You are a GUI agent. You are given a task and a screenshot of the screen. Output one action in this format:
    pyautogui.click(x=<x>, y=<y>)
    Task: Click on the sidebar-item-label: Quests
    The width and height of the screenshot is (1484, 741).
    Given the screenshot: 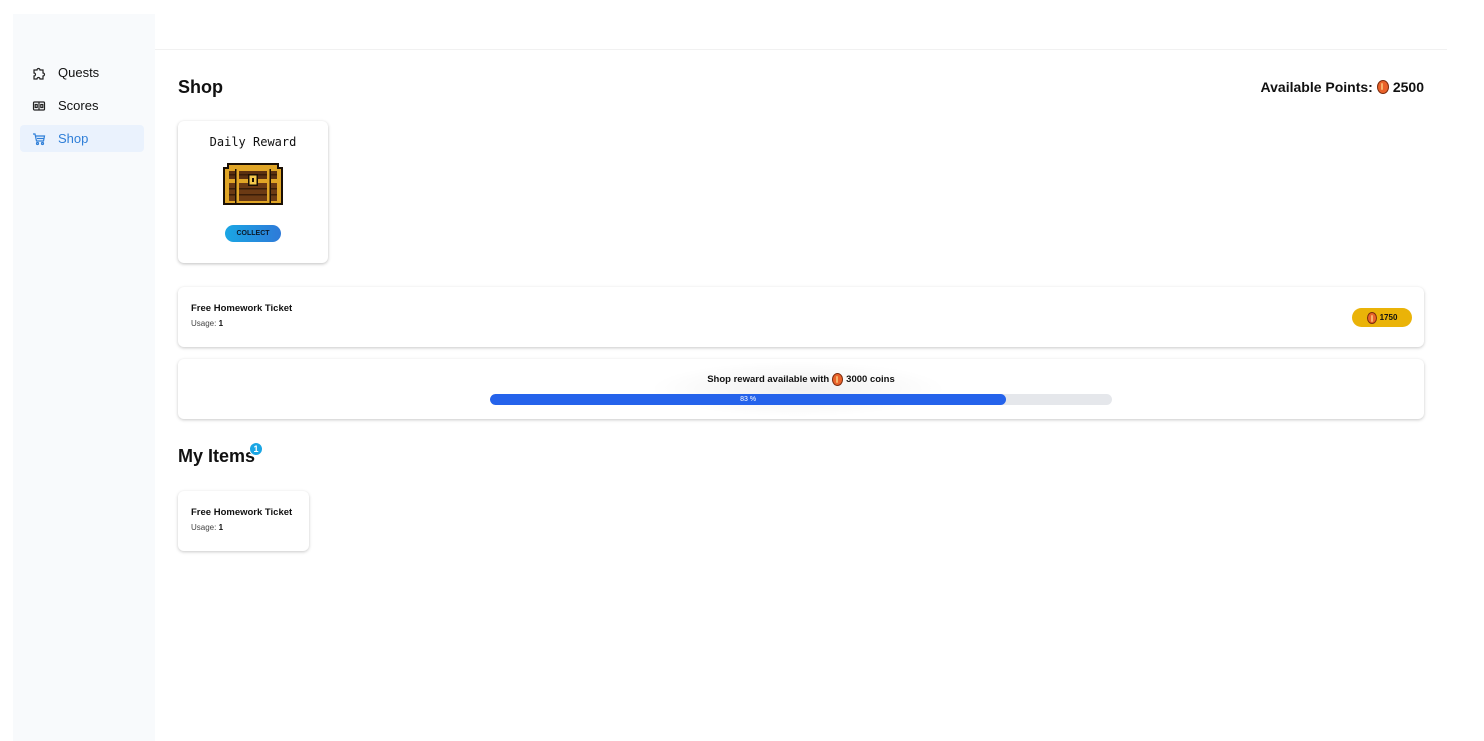 What is the action you would take?
    pyautogui.click(x=79, y=72)
    